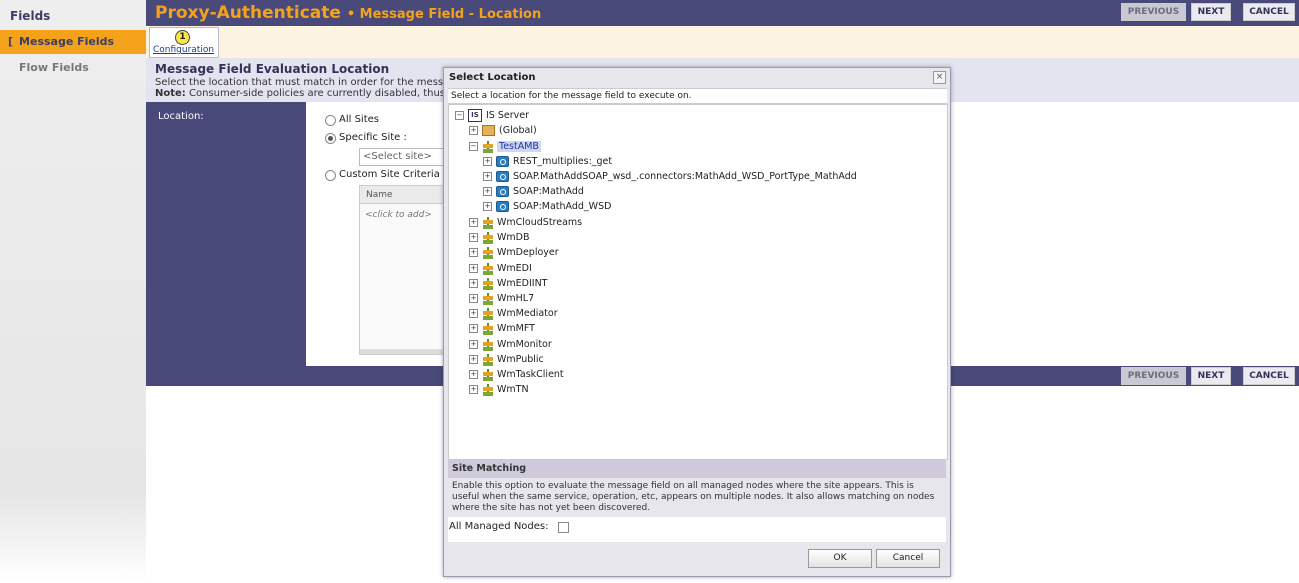  Describe the element at coordinates (1269, 12) in the screenshot. I see `cancel-button: CANCEL` at that location.